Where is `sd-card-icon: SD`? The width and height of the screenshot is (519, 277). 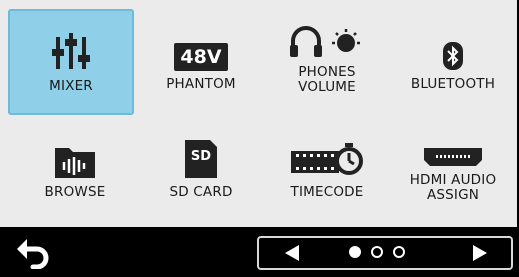 sd-card-icon: SD is located at coordinates (201, 148).